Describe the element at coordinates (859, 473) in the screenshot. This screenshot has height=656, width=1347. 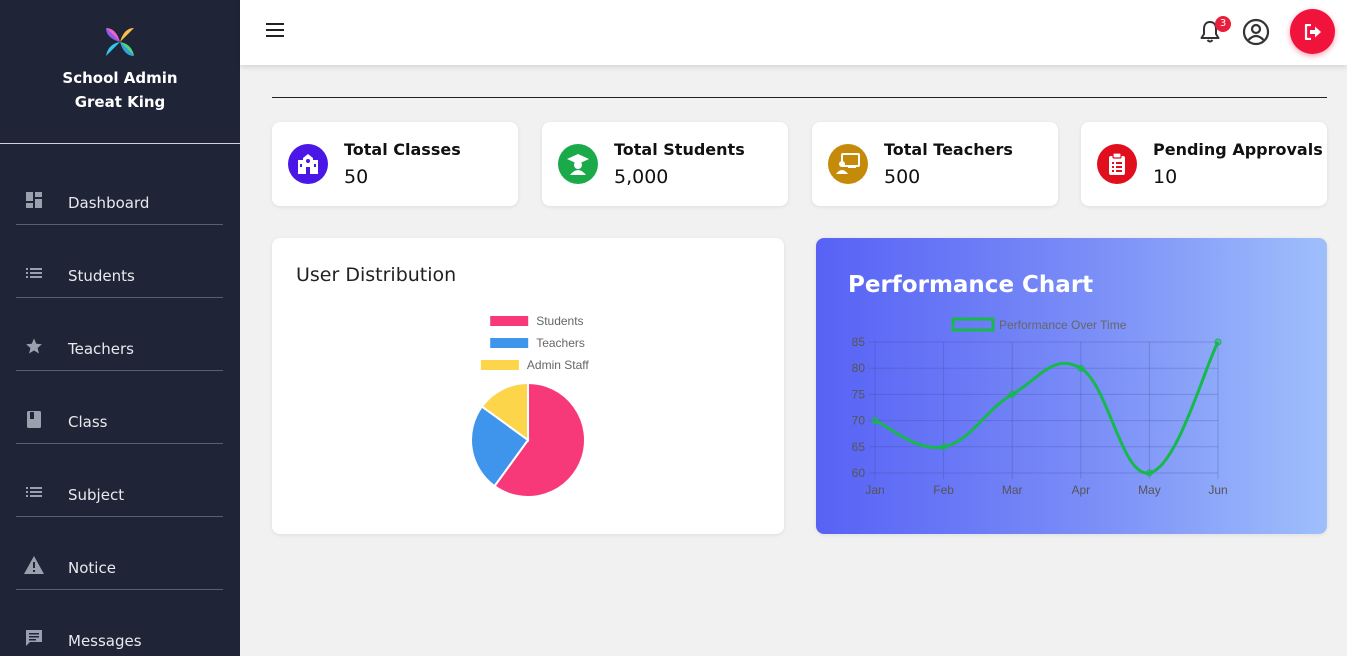
I see `y-tick-label: 60` at that location.